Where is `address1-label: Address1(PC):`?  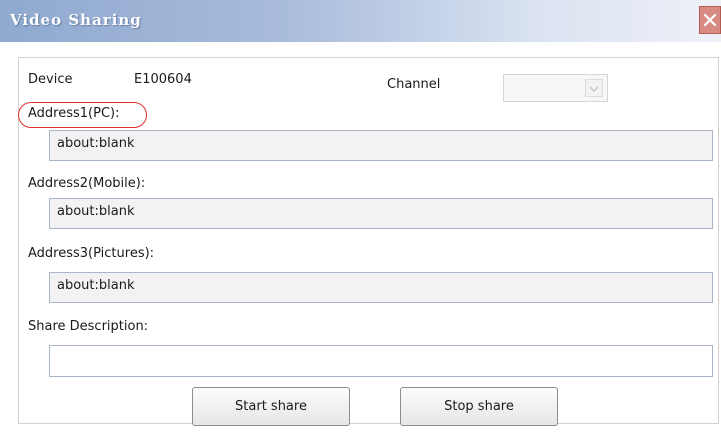
address1-label: Address1(PC): is located at coordinates (74, 113).